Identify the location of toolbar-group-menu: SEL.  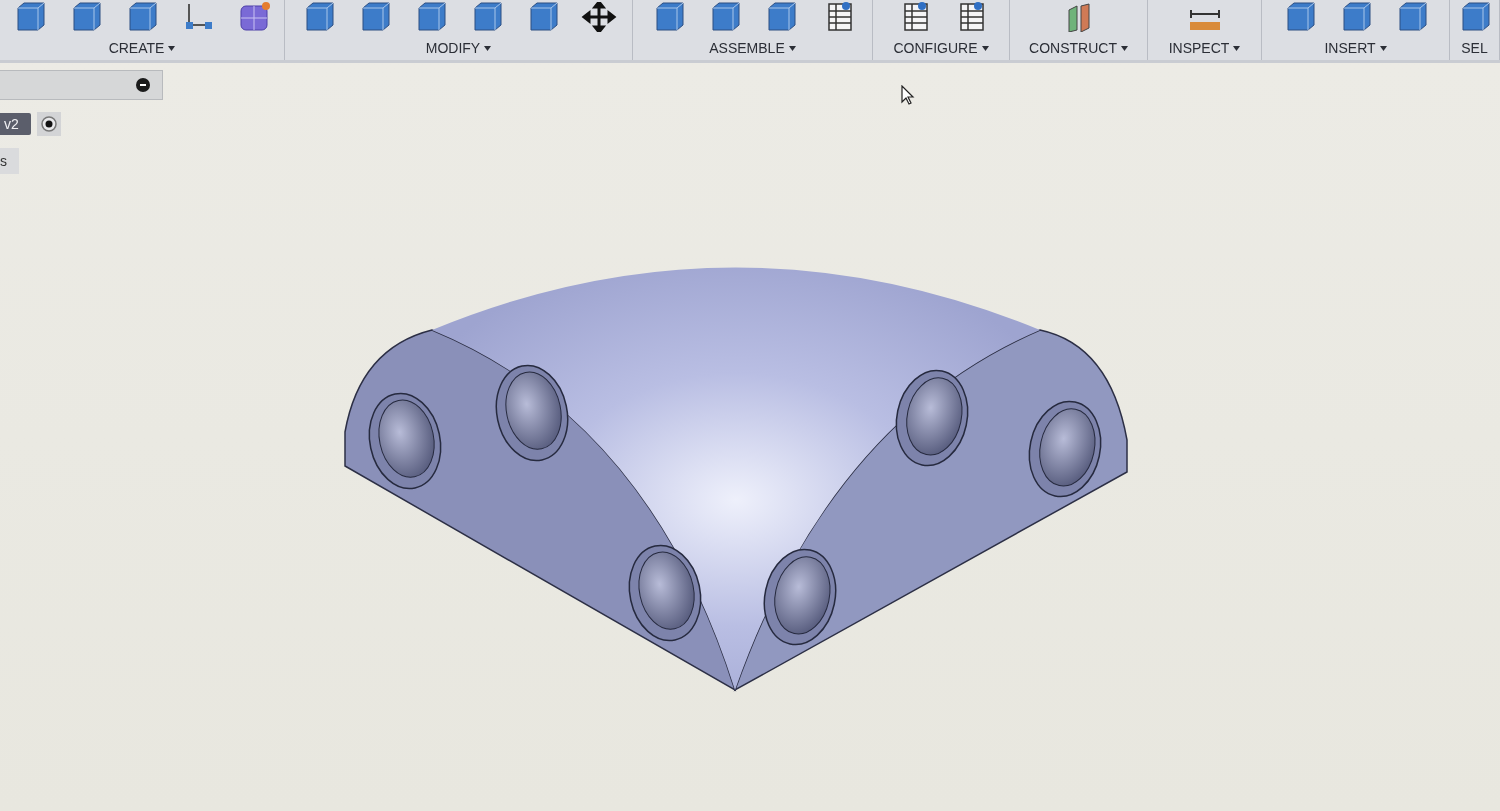
(1474, 48).